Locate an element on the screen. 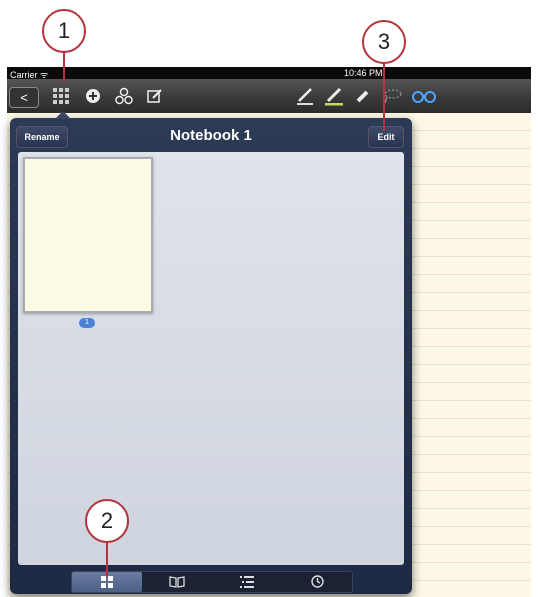  book-icon is located at coordinates (177, 582).